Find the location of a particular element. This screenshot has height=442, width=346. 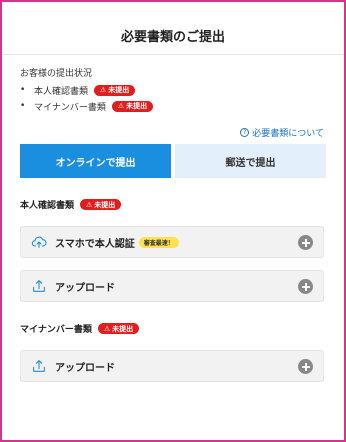

identity-upload-option: アップロード is located at coordinates (172, 286).